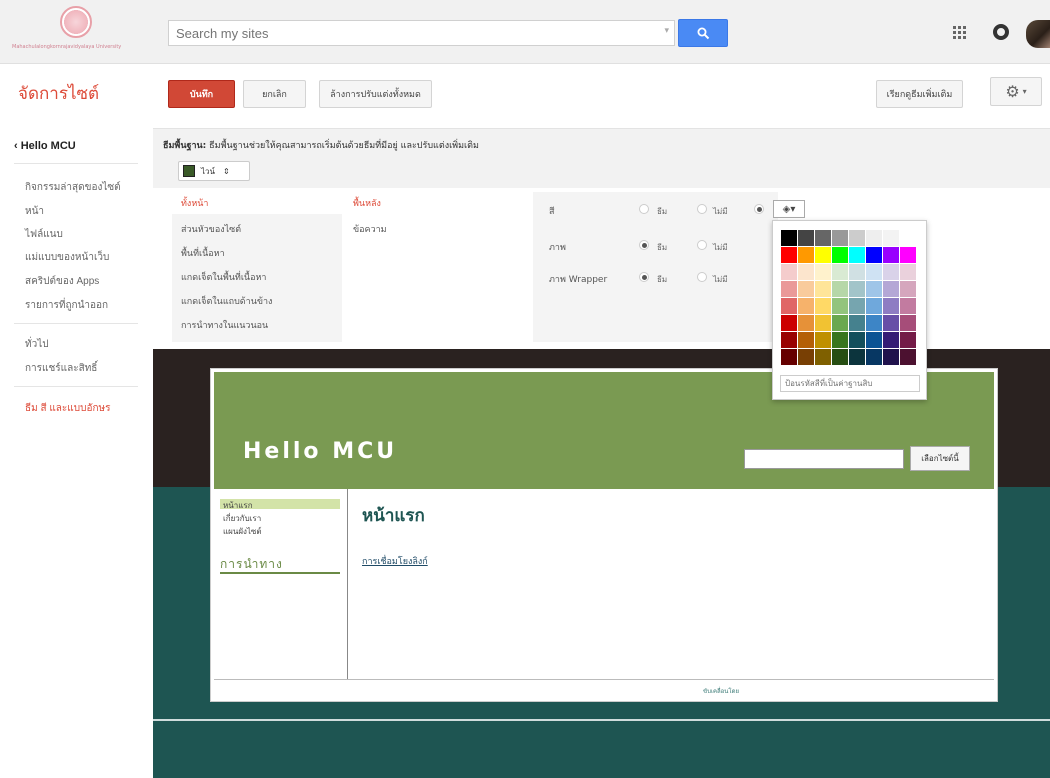 The width and height of the screenshot is (1050, 778). What do you see at coordinates (375, 94) in the screenshot?
I see `reset-all-button: ล้างการปรับแต่งทั้งหมด` at bounding box center [375, 94].